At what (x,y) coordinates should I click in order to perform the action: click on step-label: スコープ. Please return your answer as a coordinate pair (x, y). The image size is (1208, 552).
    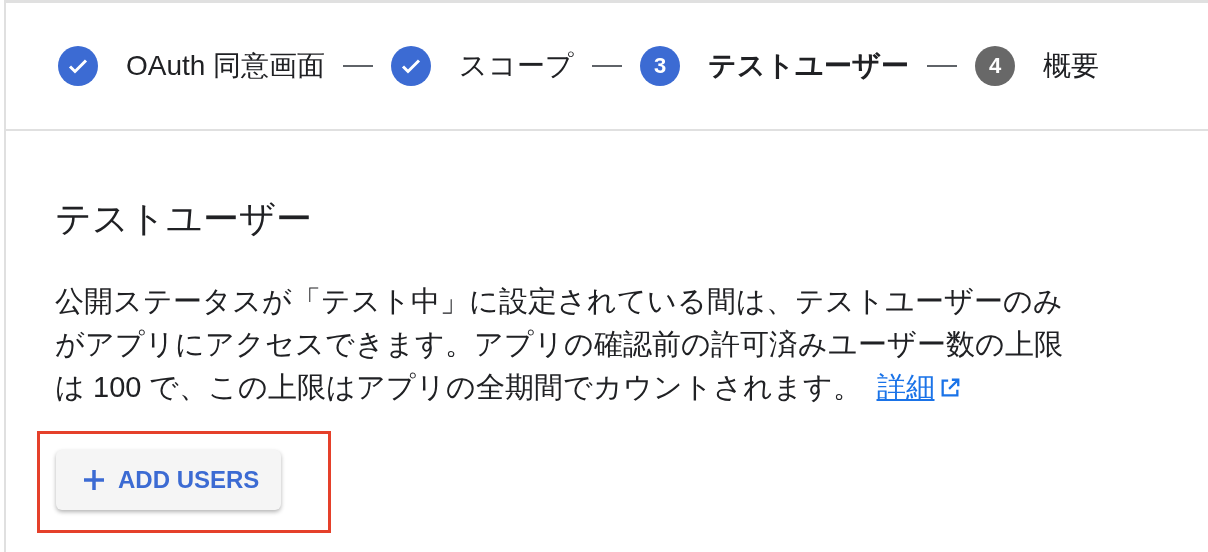
    Looking at the image, I should click on (517, 66).